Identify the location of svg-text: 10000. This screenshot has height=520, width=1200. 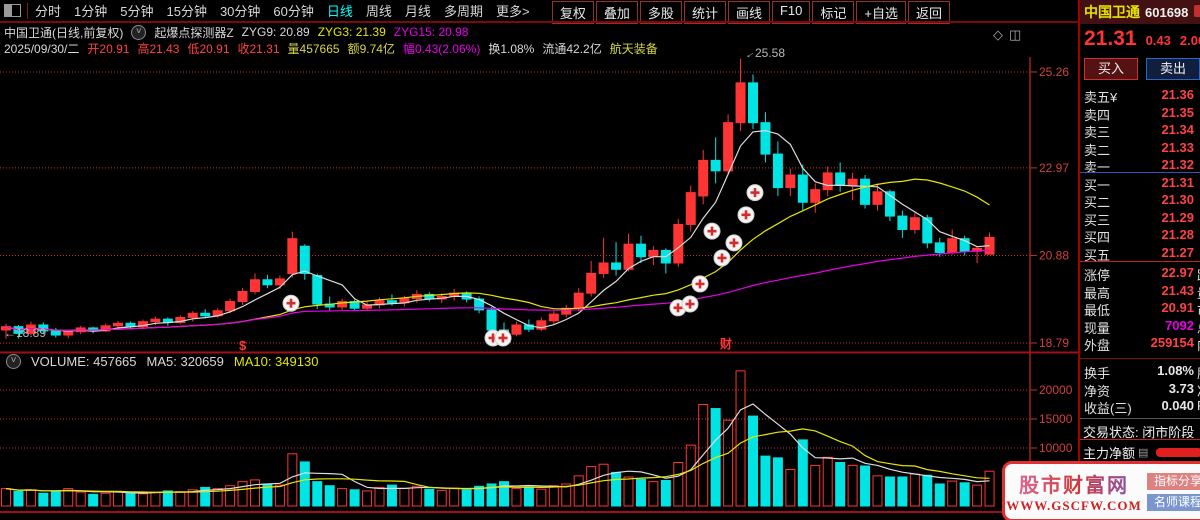
(1056, 448).